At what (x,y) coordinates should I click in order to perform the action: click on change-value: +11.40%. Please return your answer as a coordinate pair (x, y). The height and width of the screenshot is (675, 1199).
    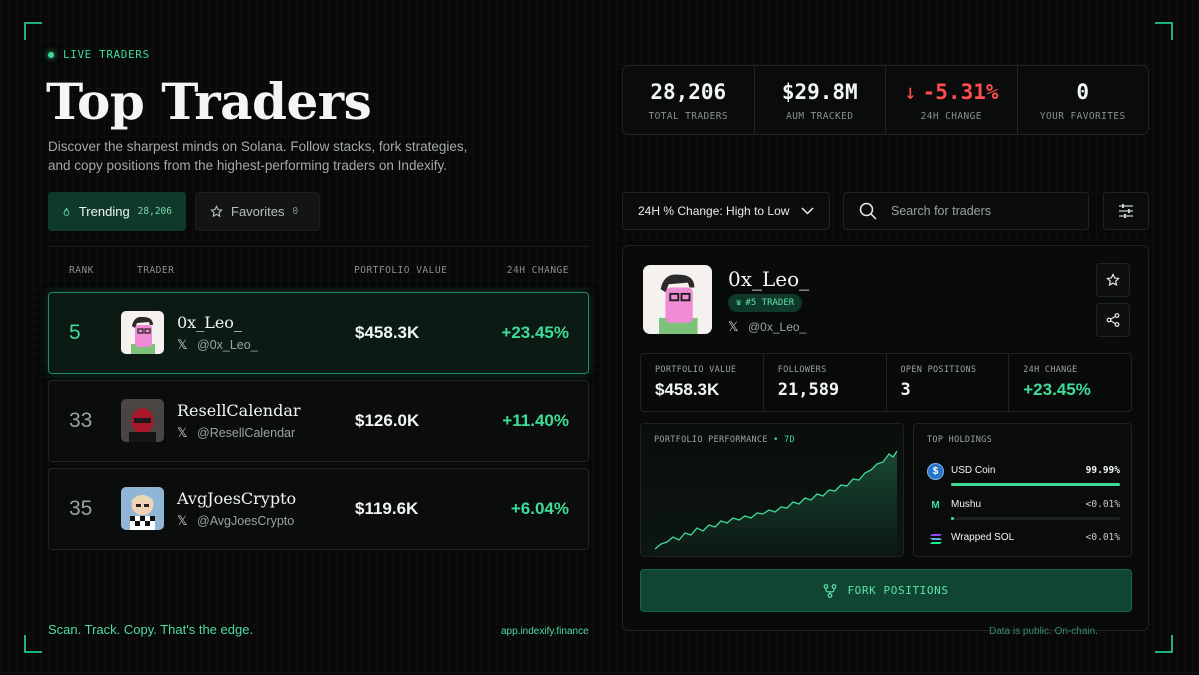
    Looking at the image, I should click on (535, 420).